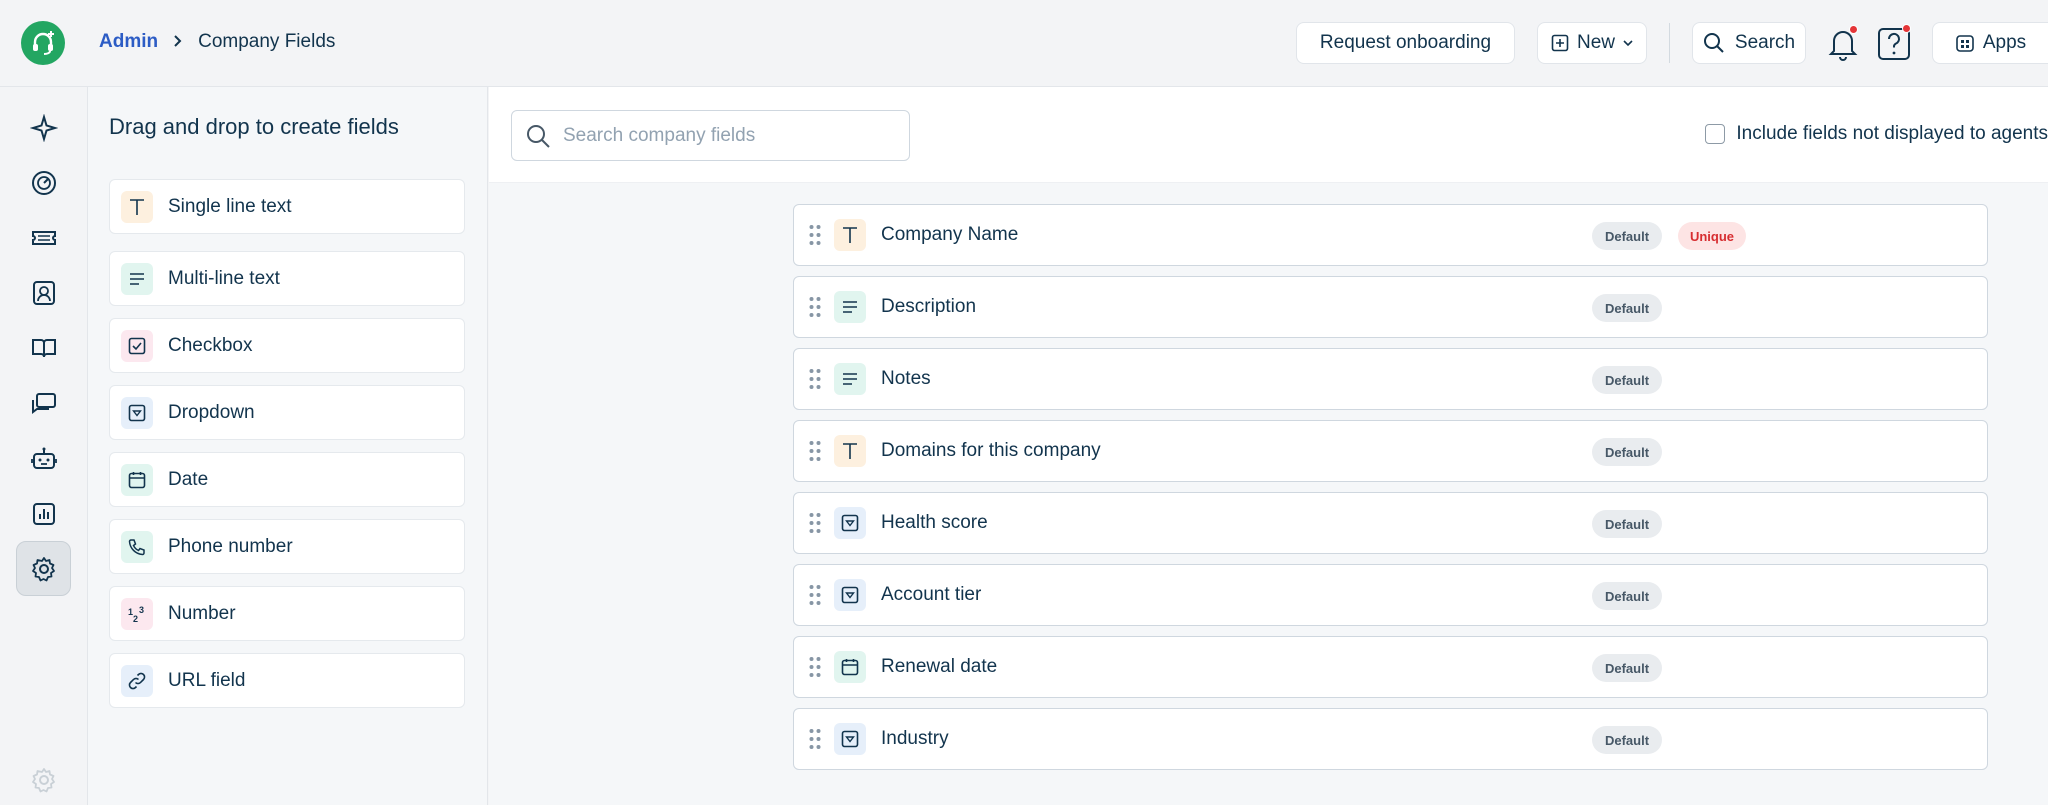 The width and height of the screenshot is (2048, 805). What do you see at coordinates (1892, 133) in the screenshot?
I see `include-hidden-label: Include fields not displayed to agents` at bounding box center [1892, 133].